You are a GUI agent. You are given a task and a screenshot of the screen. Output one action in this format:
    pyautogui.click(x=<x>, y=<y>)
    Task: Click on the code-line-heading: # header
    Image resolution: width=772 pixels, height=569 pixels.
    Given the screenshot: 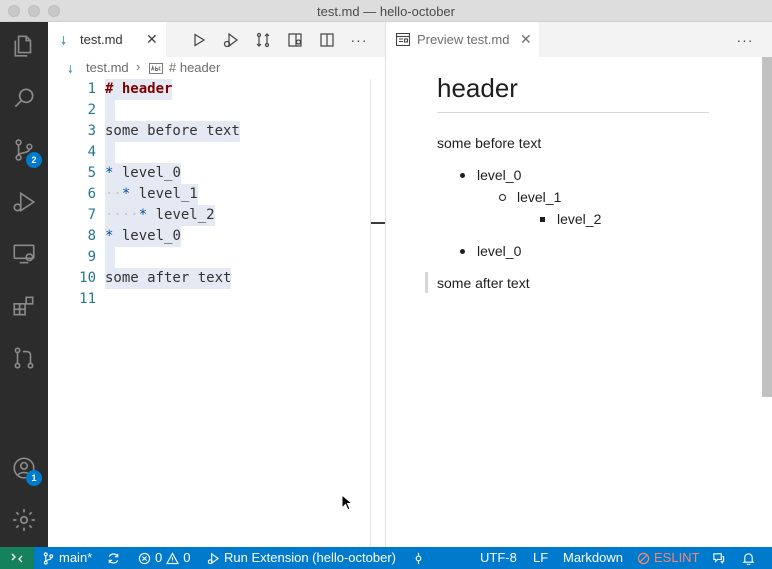 What is the action you would take?
    pyautogui.click(x=139, y=89)
    